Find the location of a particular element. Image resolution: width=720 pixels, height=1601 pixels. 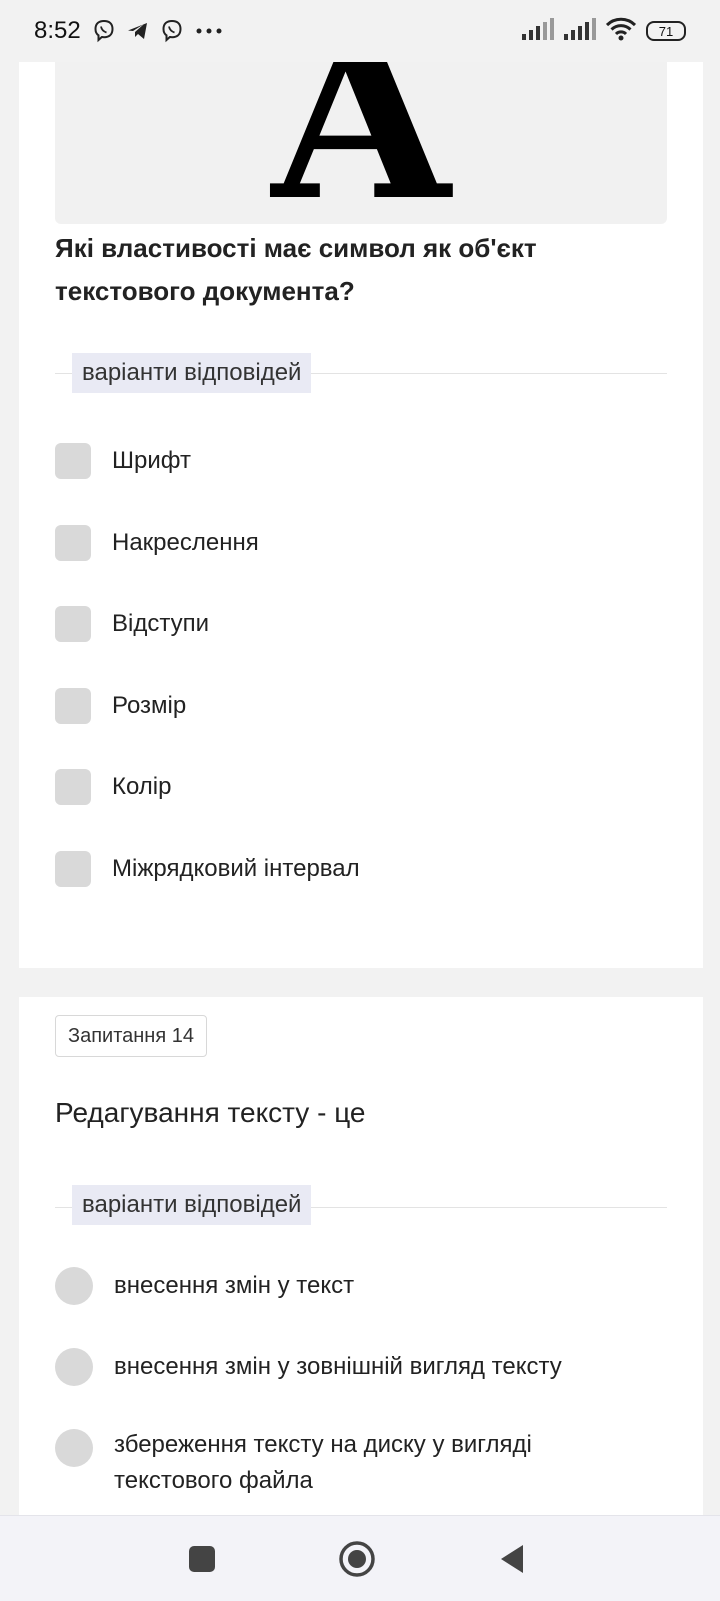

home-circle-icon is located at coordinates (357, 1559).